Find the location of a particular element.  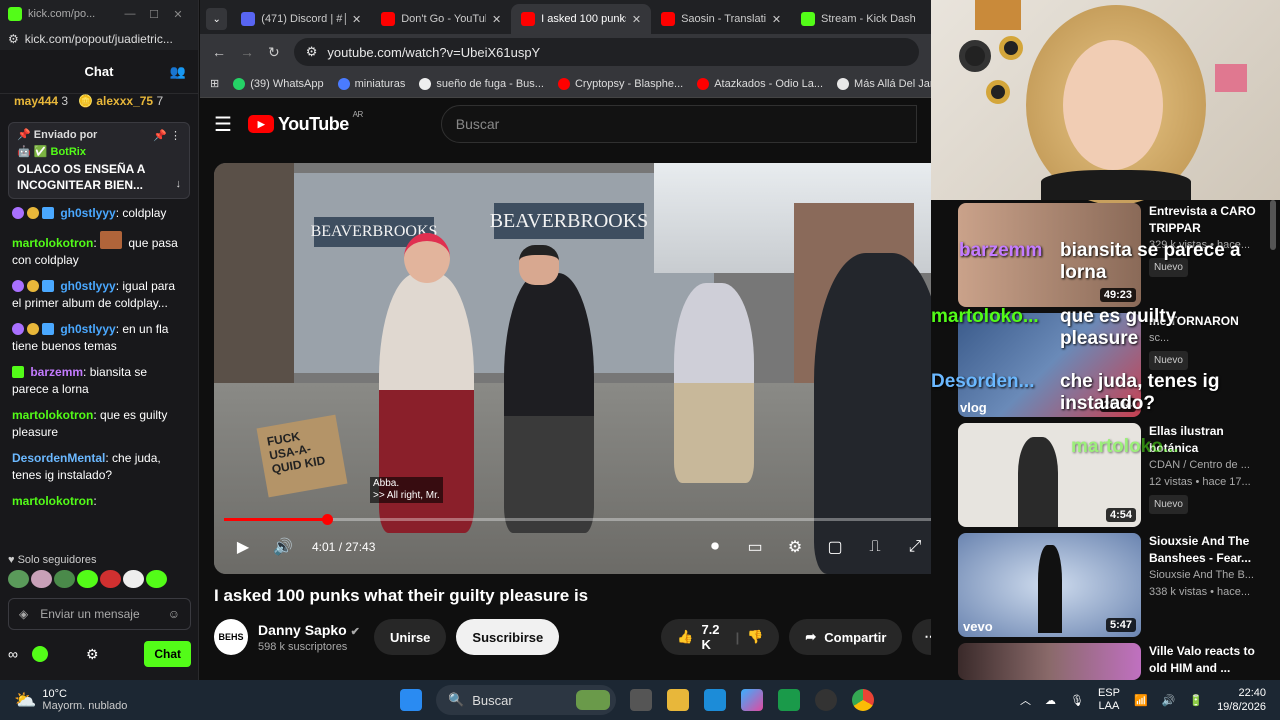

copilot-icon is located at coordinates (752, 700).